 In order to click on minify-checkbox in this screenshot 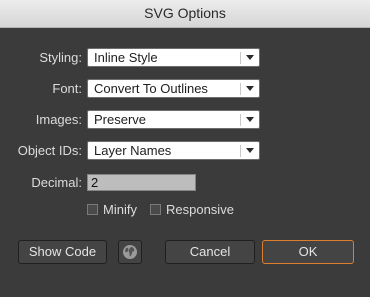, I will do `click(92, 209)`.